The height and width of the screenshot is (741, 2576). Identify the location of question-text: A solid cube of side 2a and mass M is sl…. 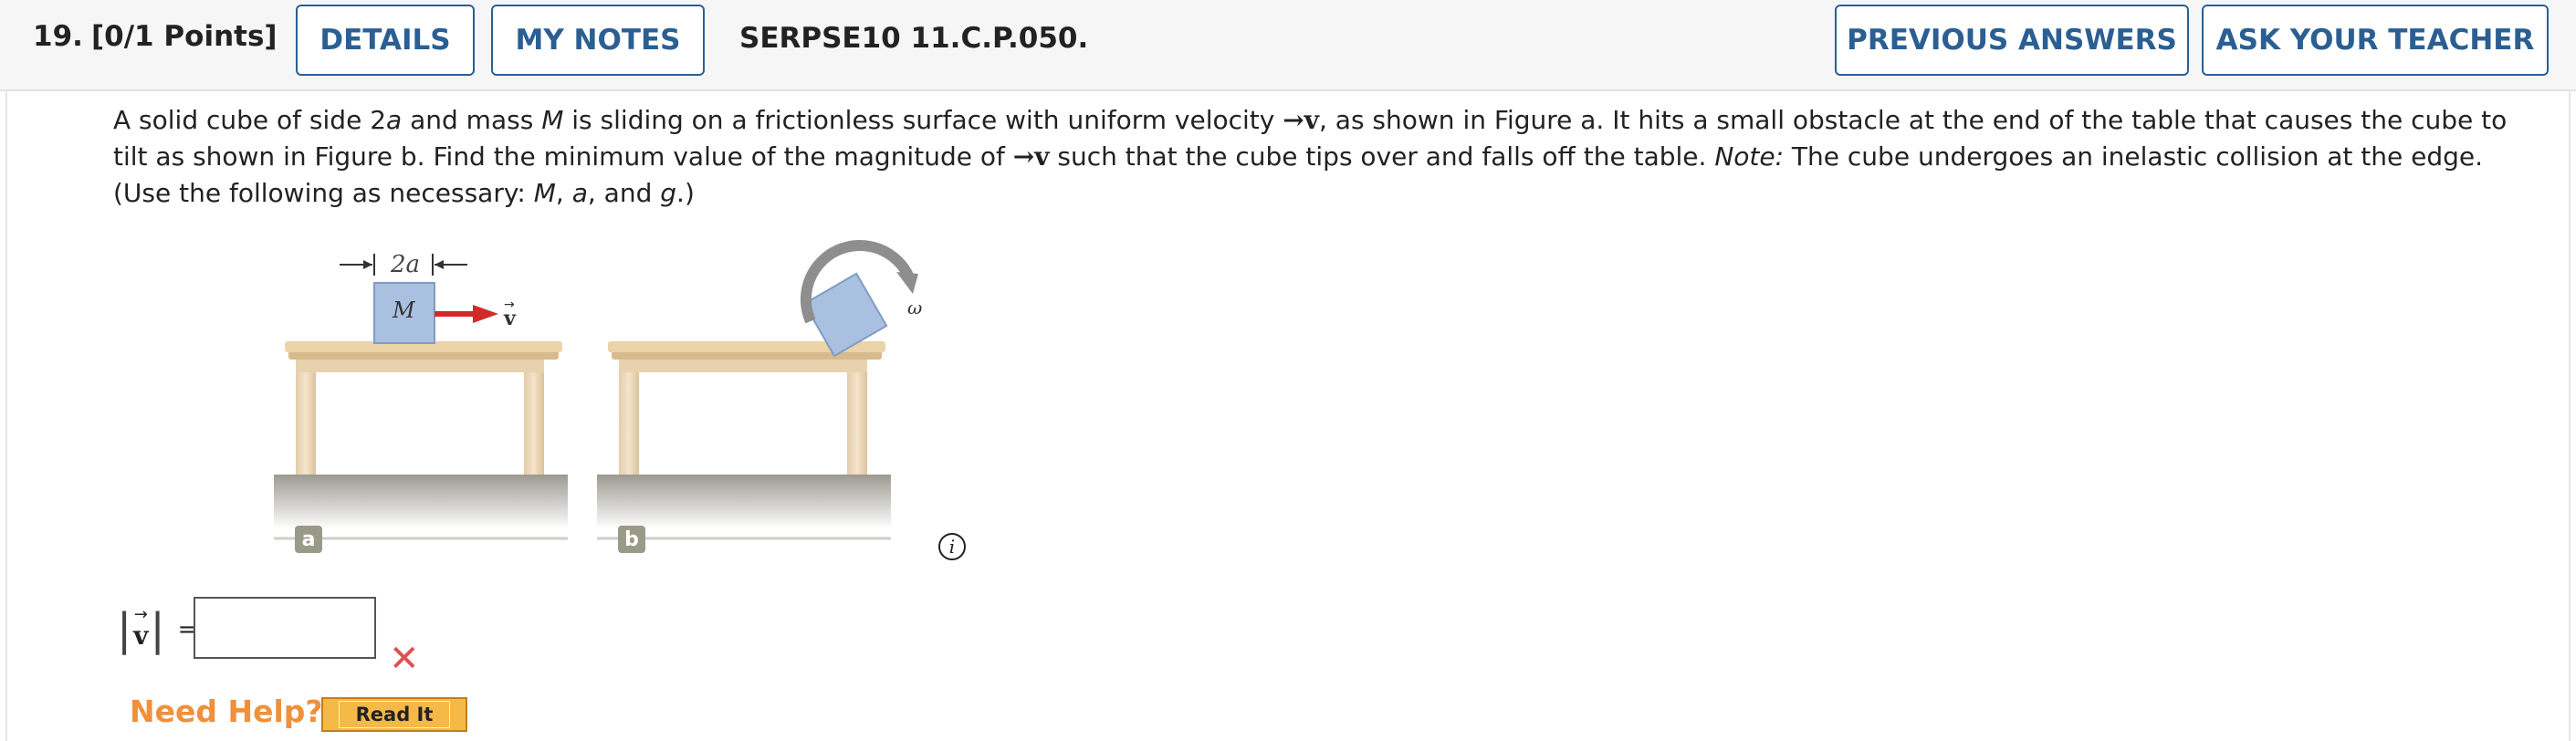
(1310, 156).